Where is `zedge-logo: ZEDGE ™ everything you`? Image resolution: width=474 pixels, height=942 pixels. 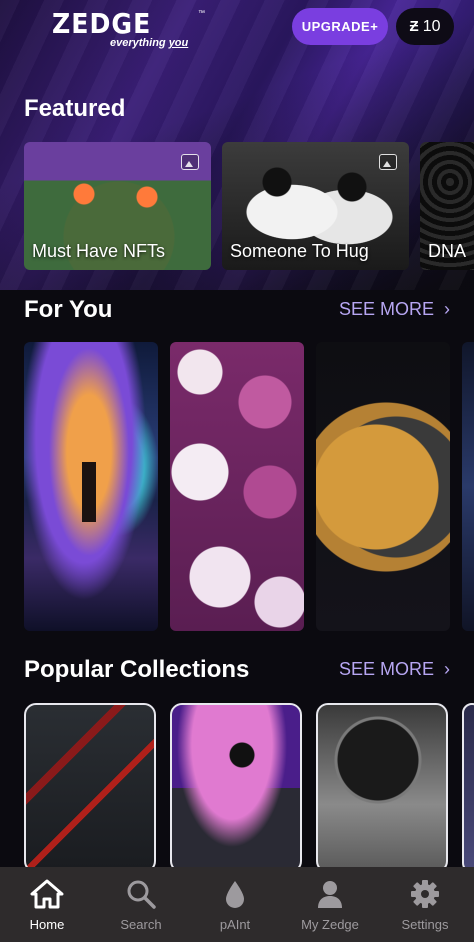 zedge-logo: ZEDGE ™ everything you is located at coordinates (132, 30).